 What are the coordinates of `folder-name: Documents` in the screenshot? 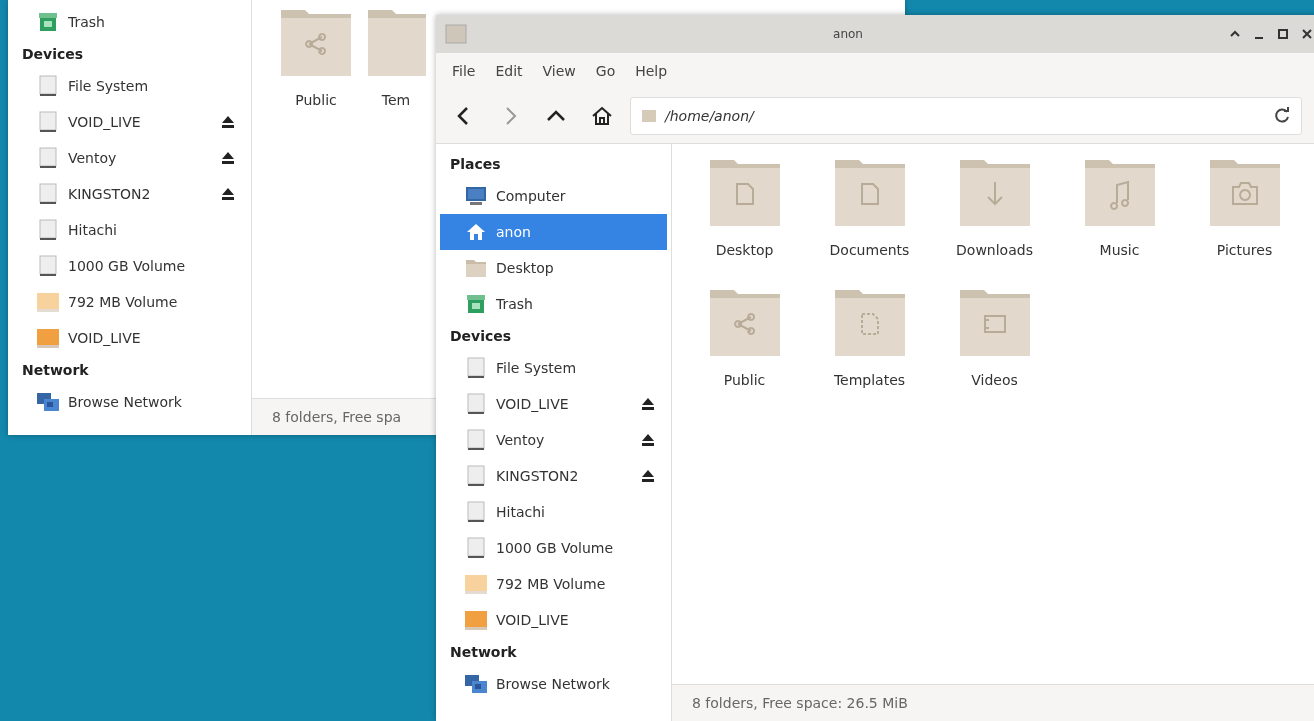 It's located at (869, 250).